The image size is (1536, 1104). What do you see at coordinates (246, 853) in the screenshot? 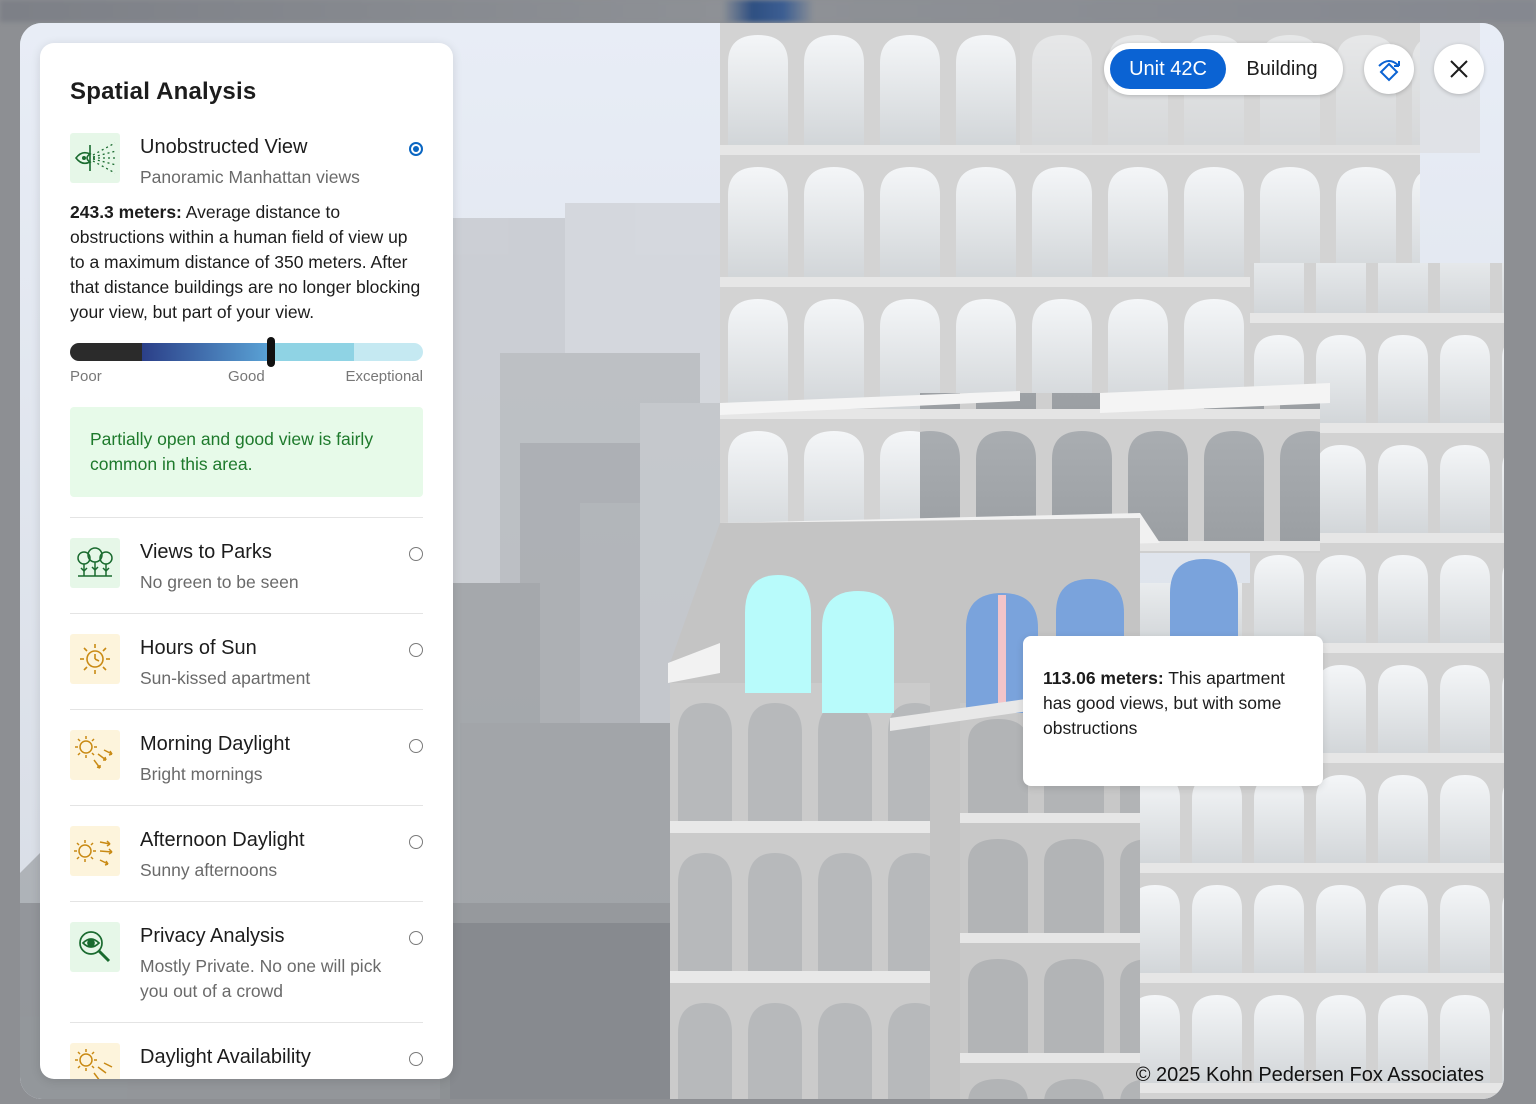
I see `analysis-option-afternoon-daylight: Afternoon Daylight Sunny afternoons` at bounding box center [246, 853].